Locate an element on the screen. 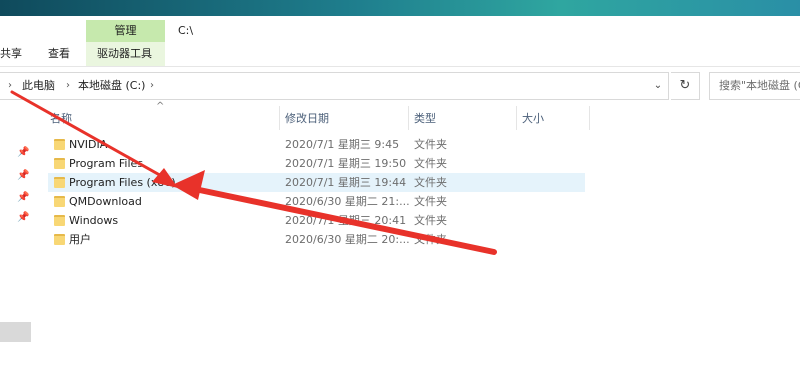 The height and width of the screenshot is (372, 800). tab-manage: 管理 is located at coordinates (125, 31).